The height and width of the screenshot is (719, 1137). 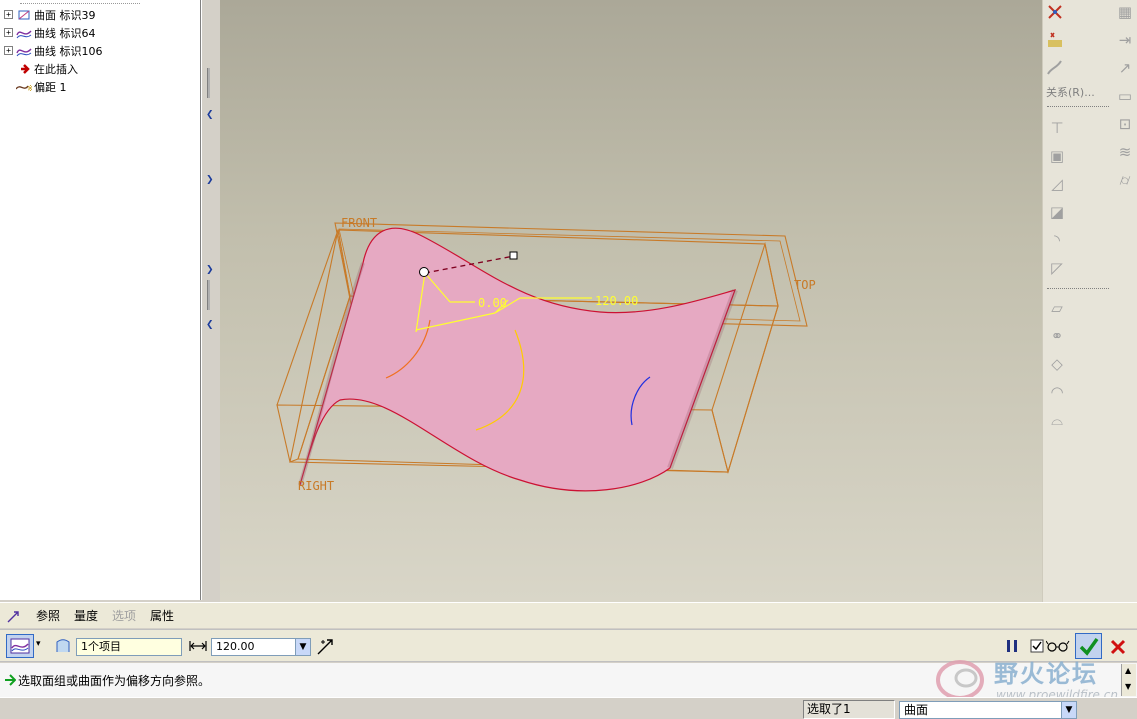 What do you see at coordinates (1057, 420) in the screenshot?
I see `extend-icon: ⌓` at bounding box center [1057, 420].